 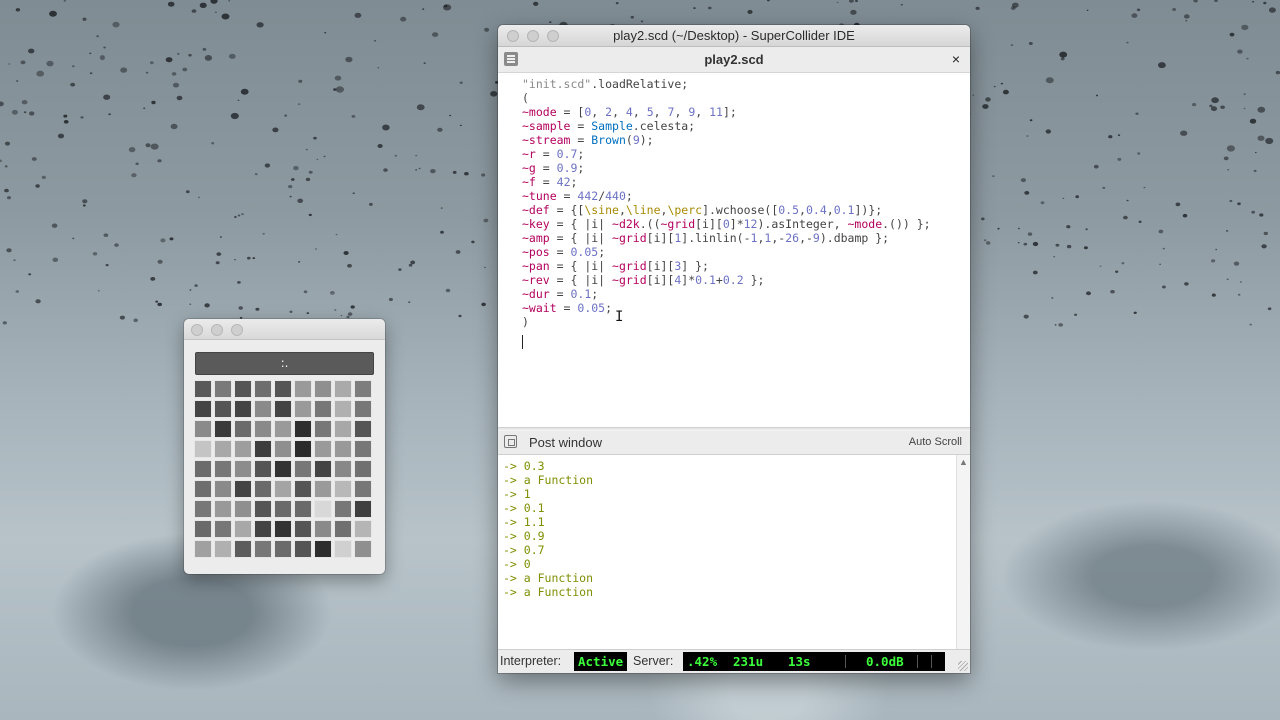 I want to click on close-document-icon: ×, so click(x=956, y=59).